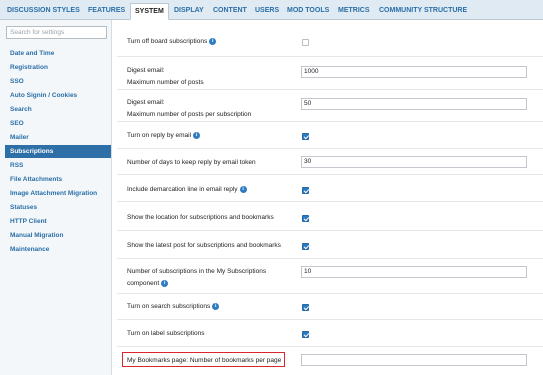 The image size is (543, 375). Describe the element at coordinates (58, 193) in the screenshot. I see `sidebar-item-image-attachment-migration: Image Attachment Migration` at that location.